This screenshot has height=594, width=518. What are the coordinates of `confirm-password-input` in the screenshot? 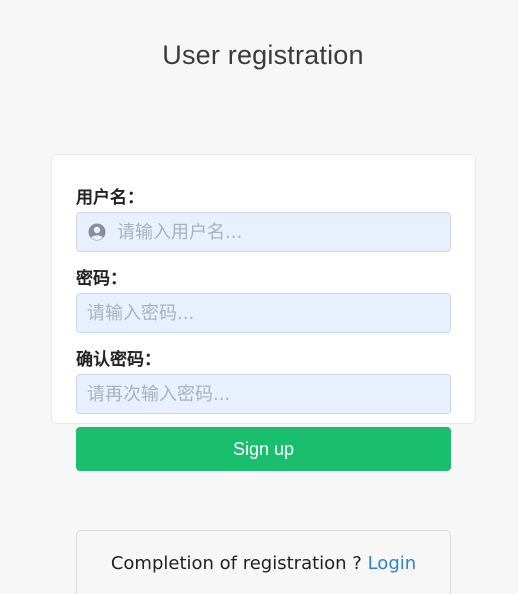 It's located at (263, 394).